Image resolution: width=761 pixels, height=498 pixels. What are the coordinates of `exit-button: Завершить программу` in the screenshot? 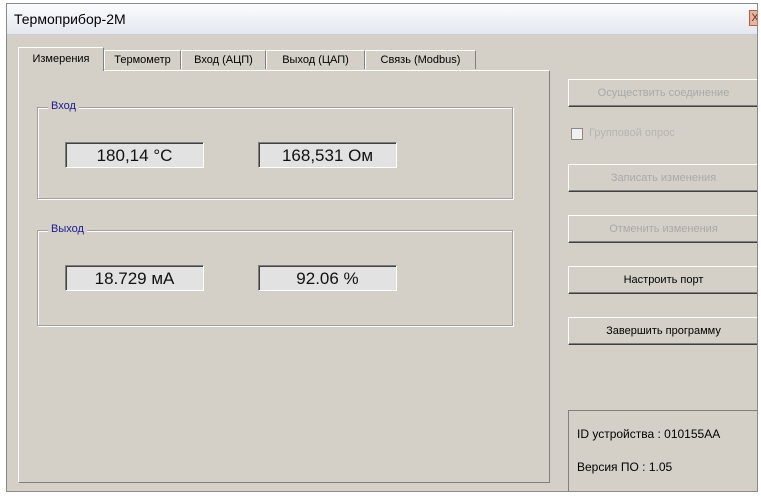 It's located at (662, 331).